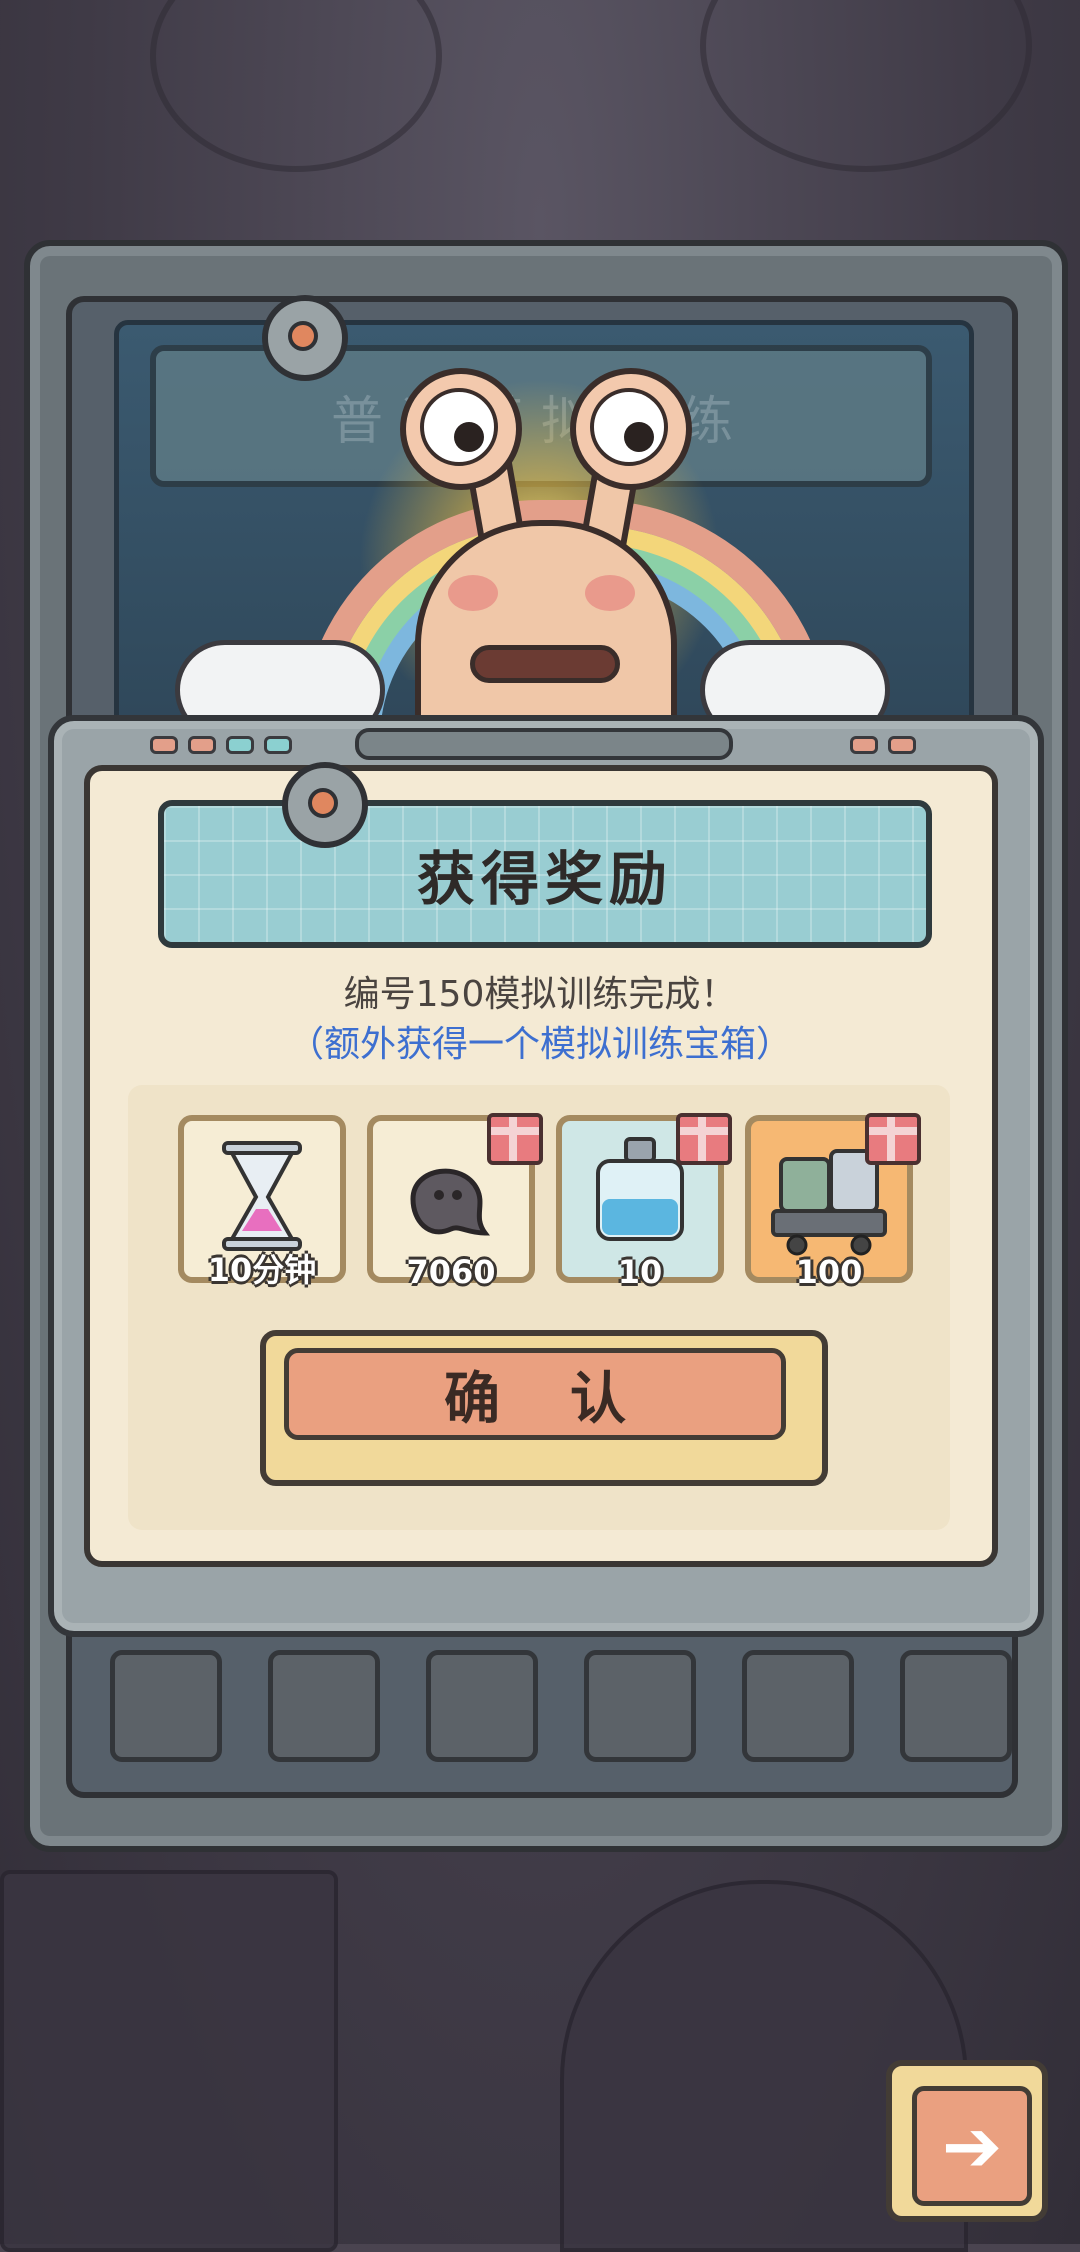  I want to click on dialog-title: 获得奖励, so click(544, 879).